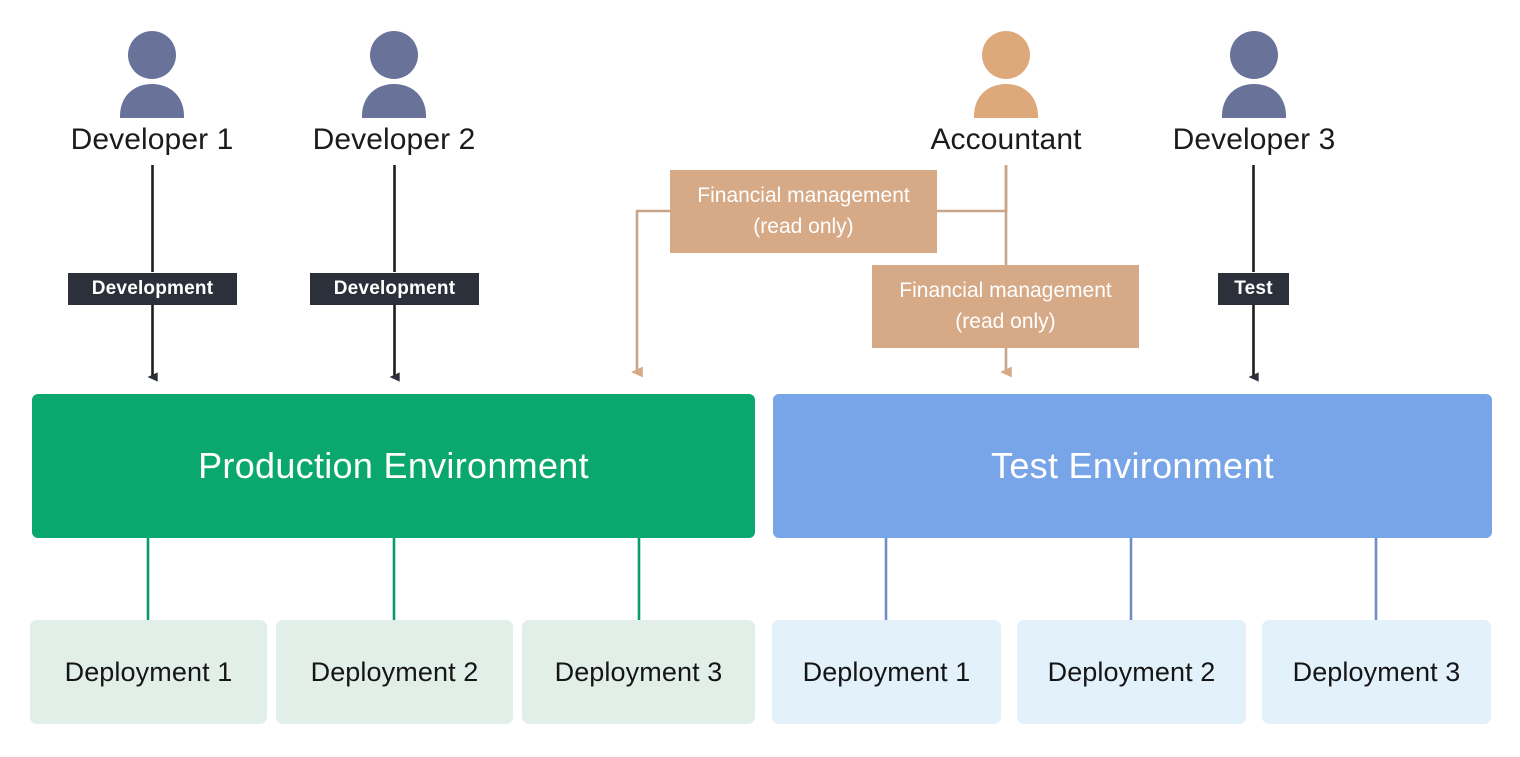 The height and width of the screenshot is (757, 1520). I want to click on deployment-tile-test-3: Deployment 3, so click(1376, 672).